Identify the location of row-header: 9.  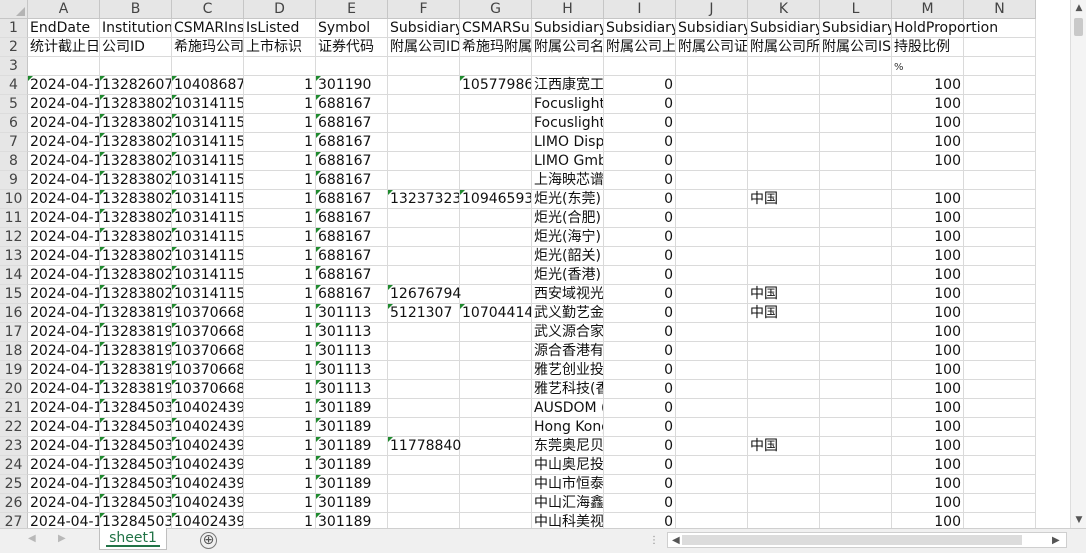
(14, 180).